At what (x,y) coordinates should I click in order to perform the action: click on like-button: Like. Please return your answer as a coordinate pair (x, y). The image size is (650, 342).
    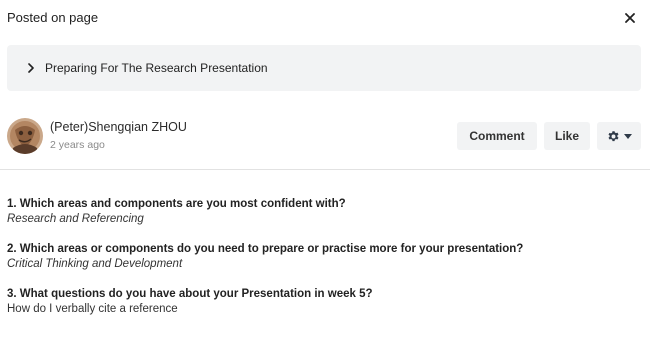
    Looking at the image, I should click on (567, 136).